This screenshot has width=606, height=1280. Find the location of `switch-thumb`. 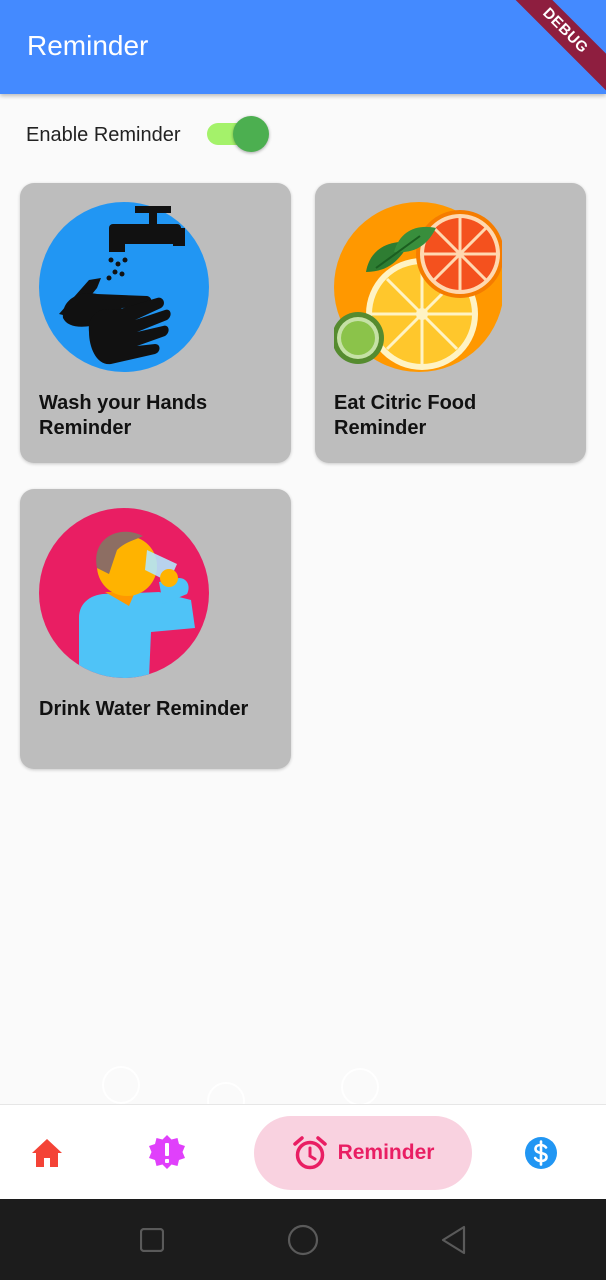

switch-thumb is located at coordinates (251, 134).